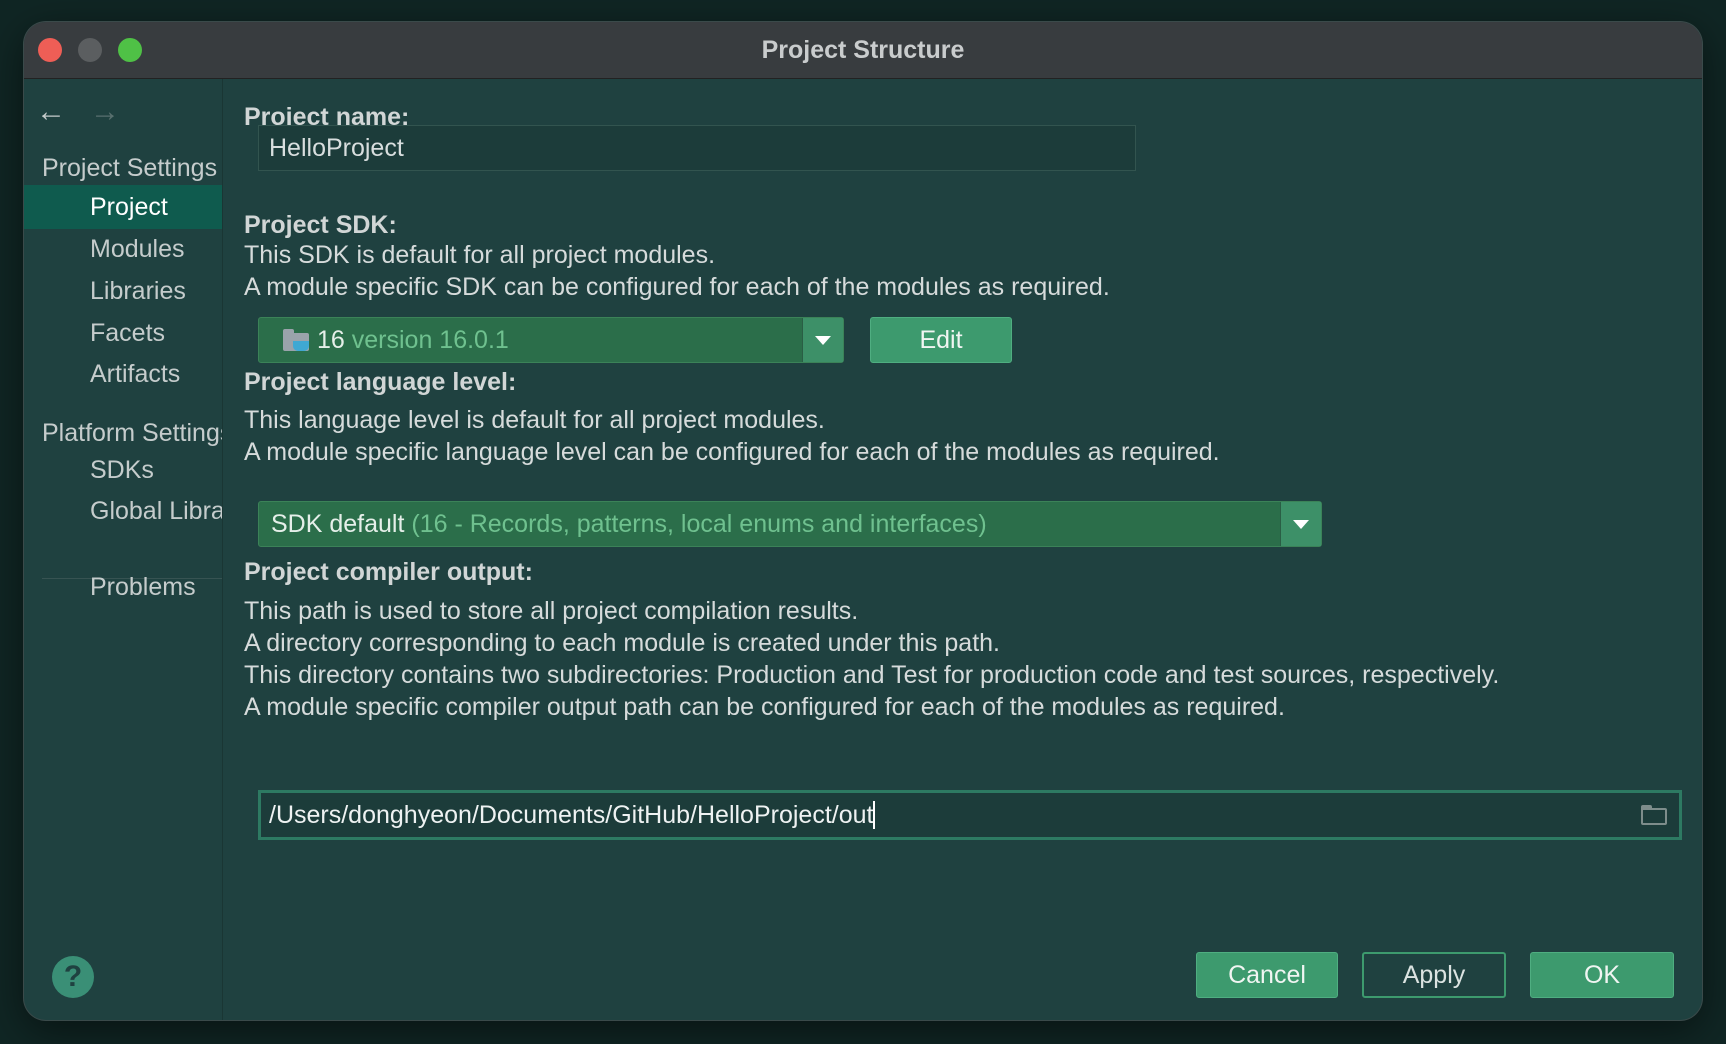 The height and width of the screenshot is (1044, 1726). What do you see at coordinates (1655, 815) in the screenshot?
I see `folder-open-icon` at bounding box center [1655, 815].